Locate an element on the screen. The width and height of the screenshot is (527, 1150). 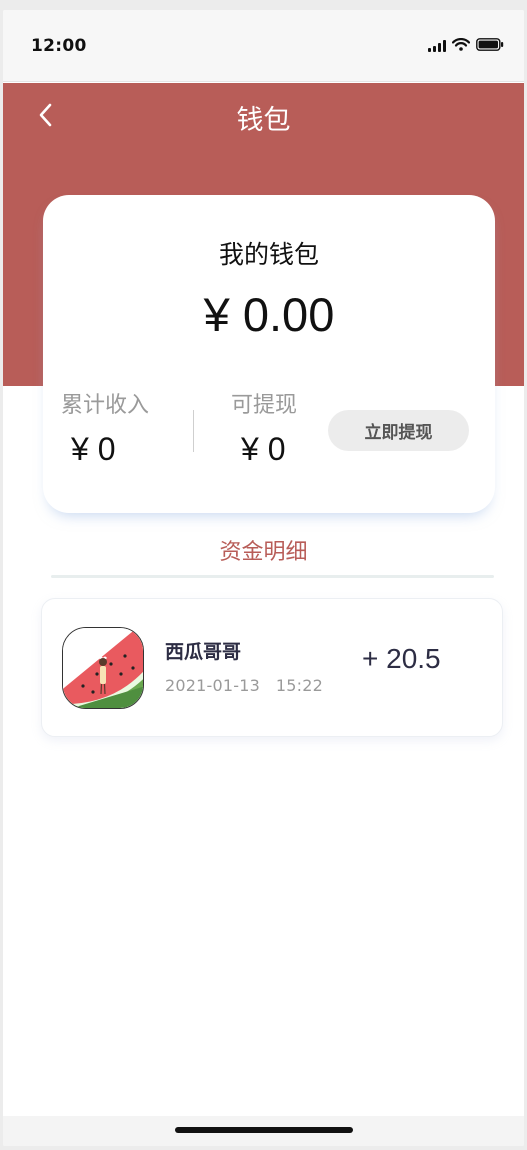
record-datetime: 2021-01-13 15:22 is located at coordinates (244, 685).